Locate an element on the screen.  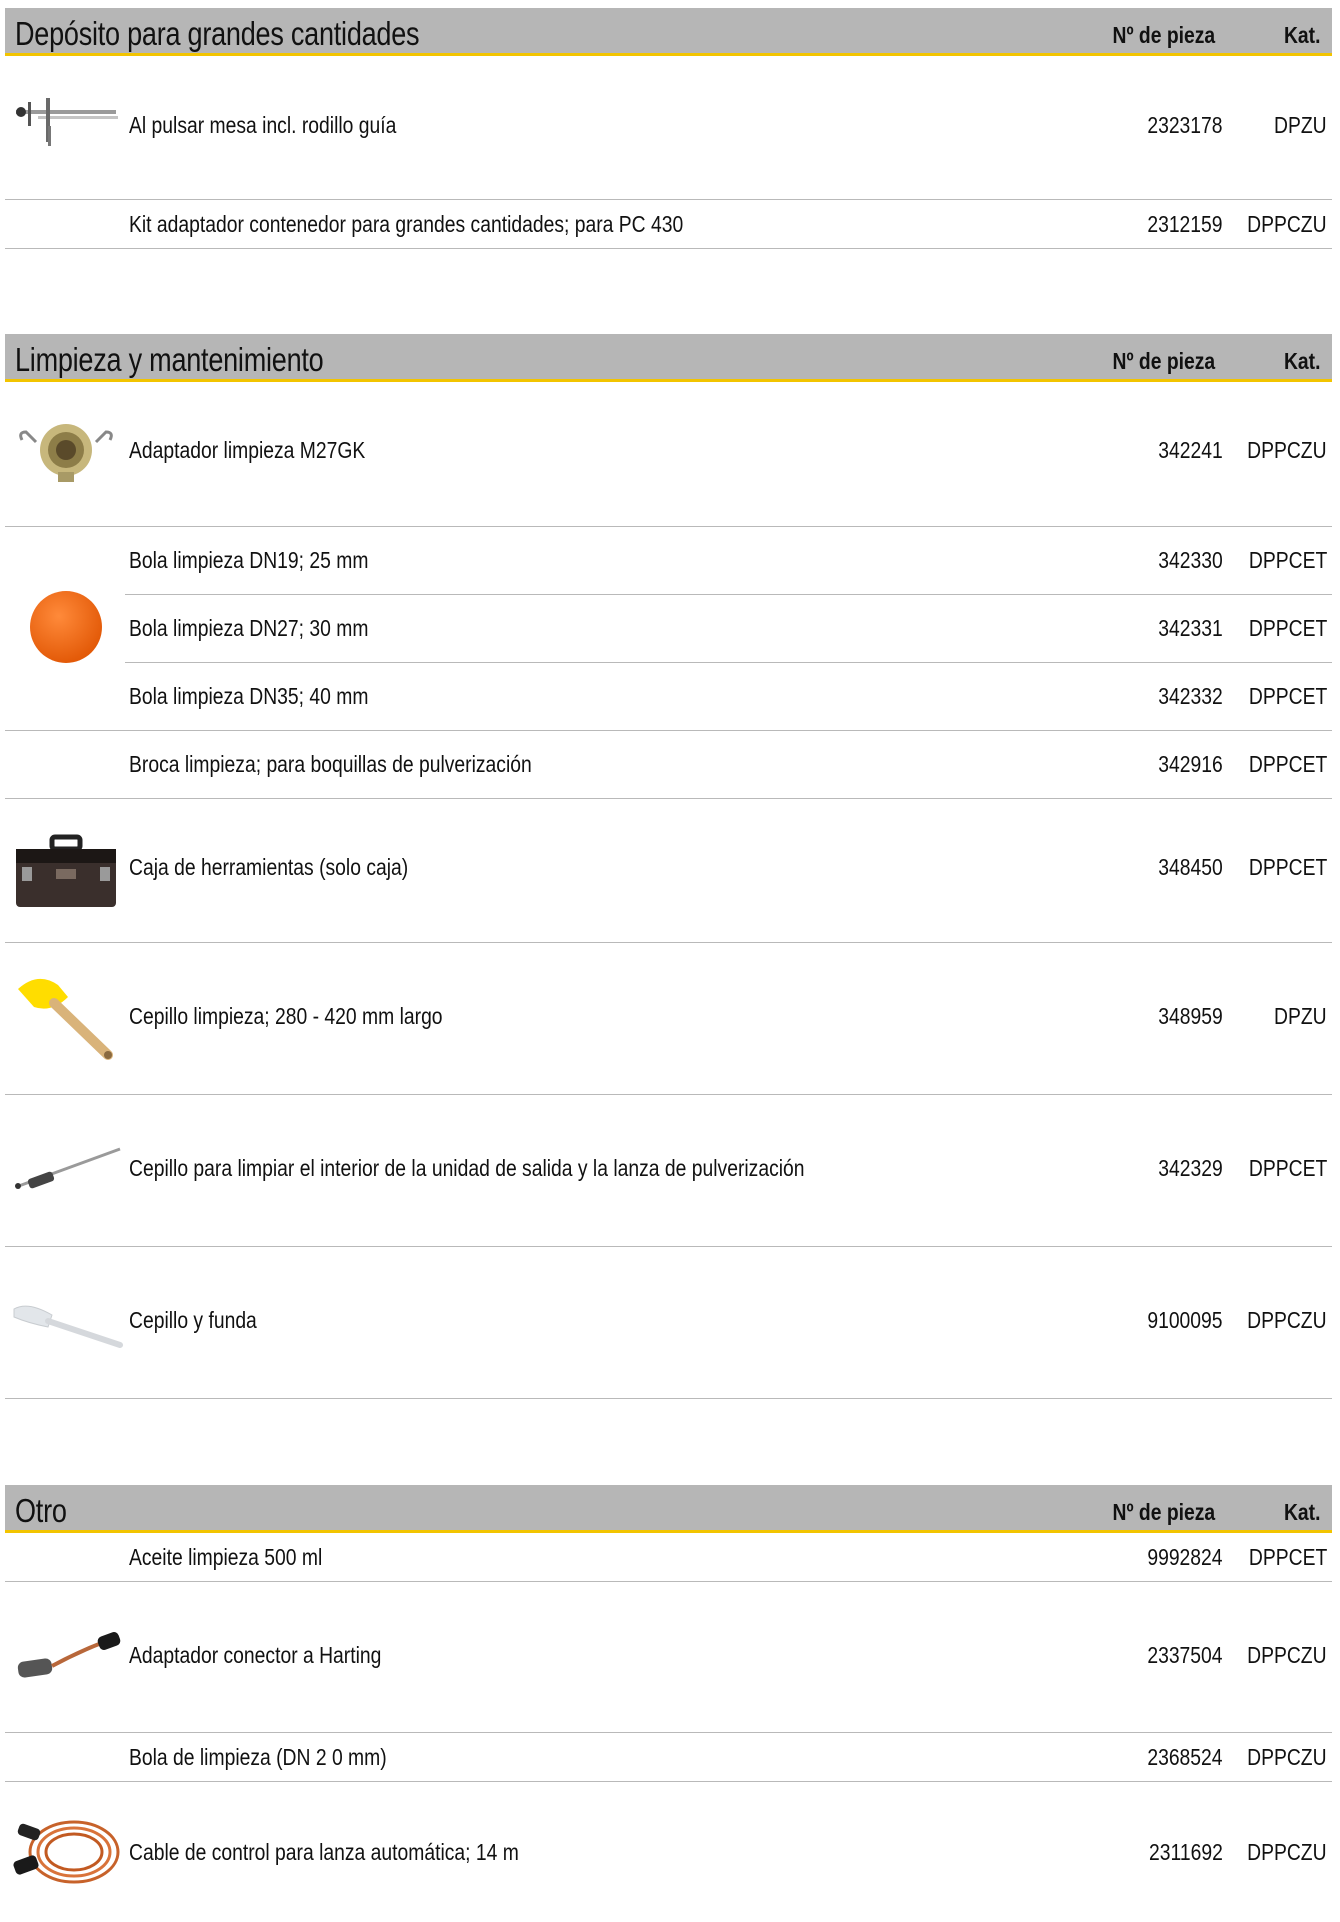
row-description: Cepillo limpieza; 280 - 420 mm largo is located at coordinates (286, 1016).